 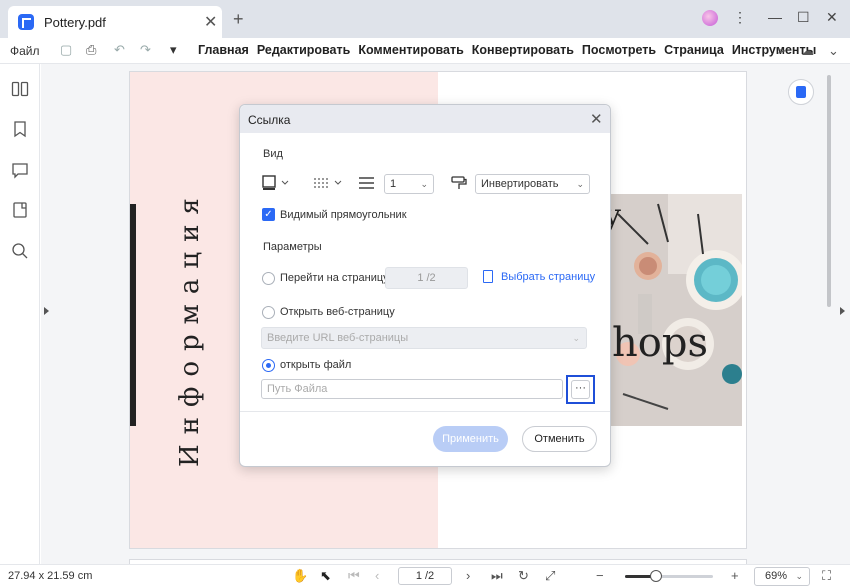 I want to click on menu-edit: Редактировать, so click(x=303, y=50).